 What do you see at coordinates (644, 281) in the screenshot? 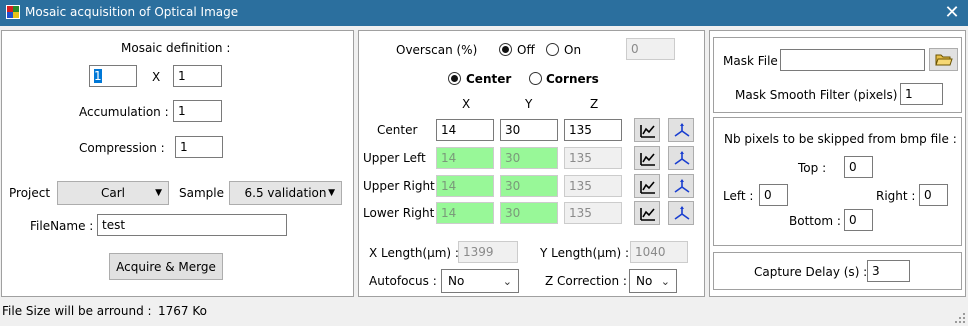
I see `z-correction-value: No` at bounding box center [644, 281].